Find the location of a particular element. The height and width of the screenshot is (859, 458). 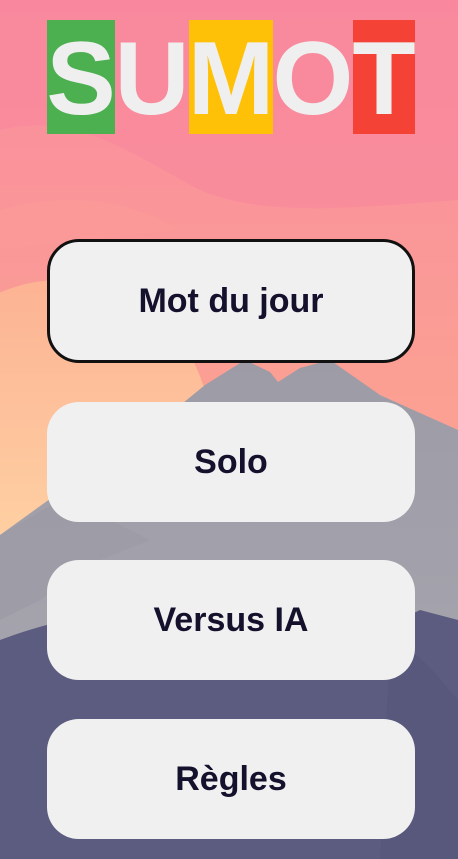

logo-letter-u: U is located at coordinates (152, 79).